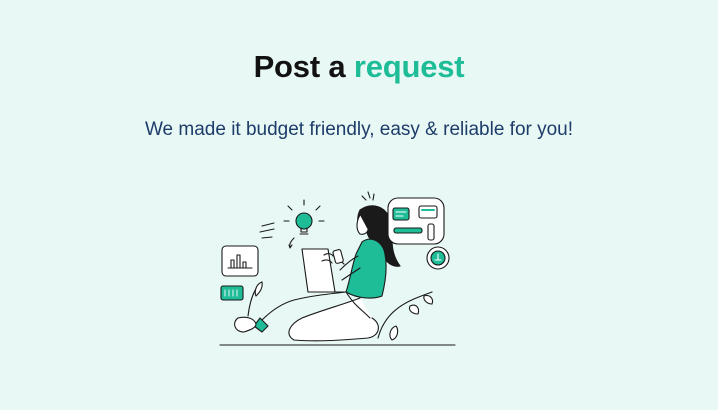 This screenshot has height=410, width=718. What do you see at coordinates (240, 261) in the screenshot?
I see `chart-card-icon` at bounding box center [240, 261].